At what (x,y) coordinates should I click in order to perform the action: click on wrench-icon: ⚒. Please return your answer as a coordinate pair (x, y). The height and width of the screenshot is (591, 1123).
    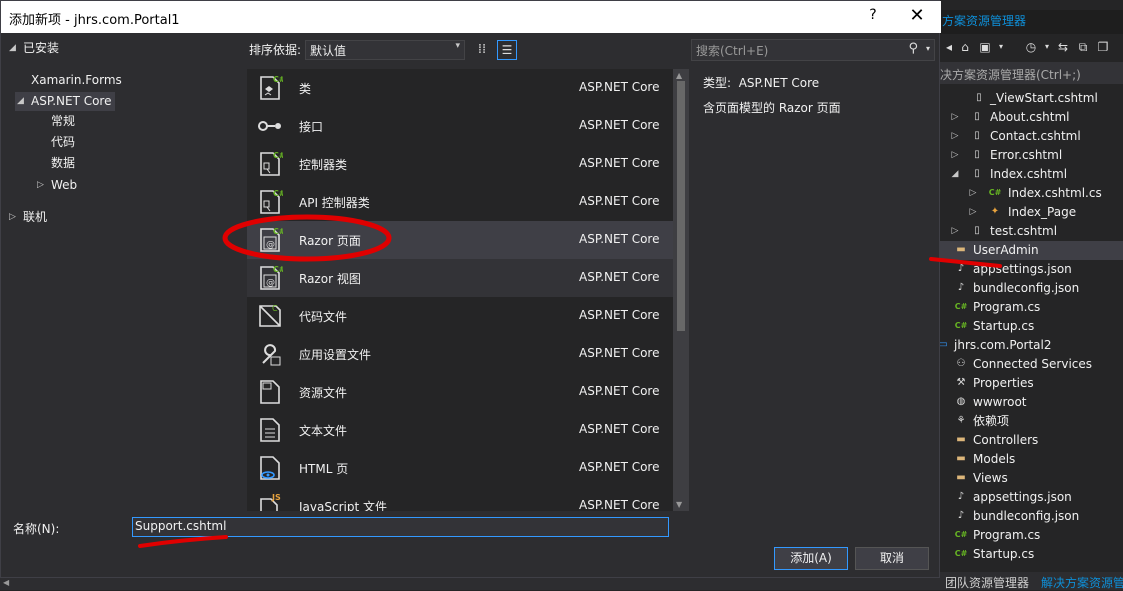
    Looking at the image, I should click on (961, 382).